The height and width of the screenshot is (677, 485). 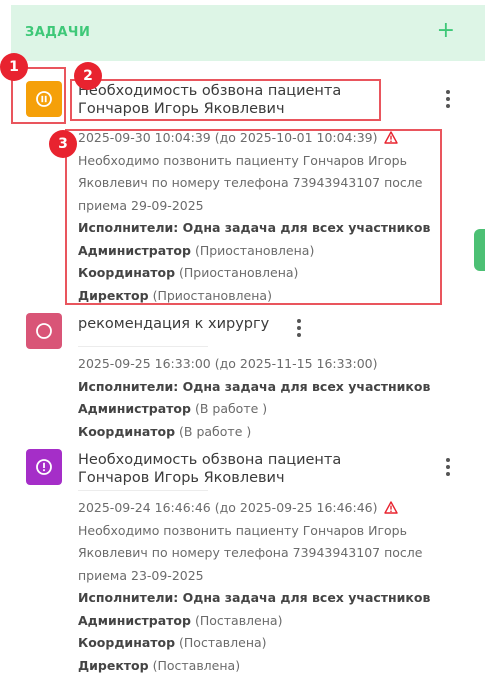 I want to click on task-role-row: Администратор (В работе ), so click(x=254, y=409).